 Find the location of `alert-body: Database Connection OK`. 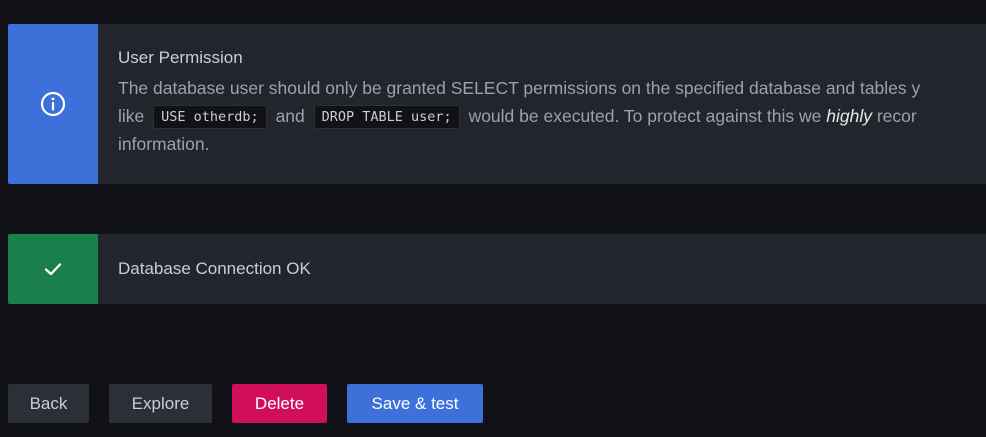

alert-body: Database Connection OK is located at coordinates (542, 269).